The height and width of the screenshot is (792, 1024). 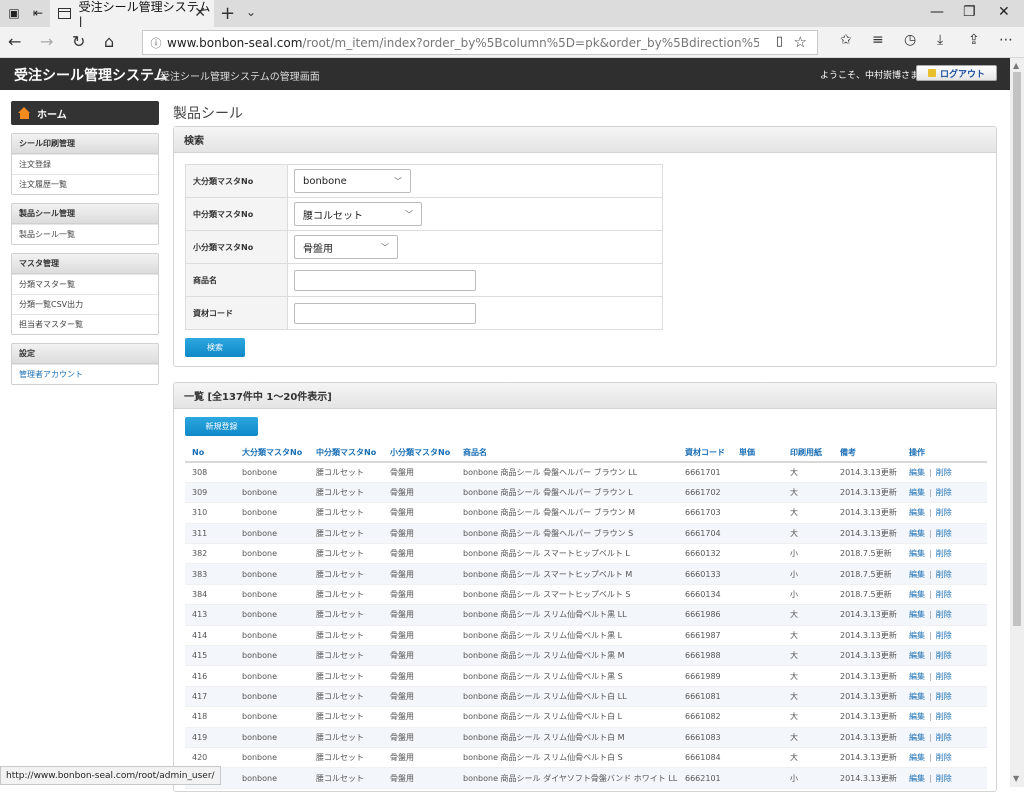 What do you see at coordinates (910, 40) in the screenshot?
I see `history-icon: ◷` at bounding box center [910, 40].